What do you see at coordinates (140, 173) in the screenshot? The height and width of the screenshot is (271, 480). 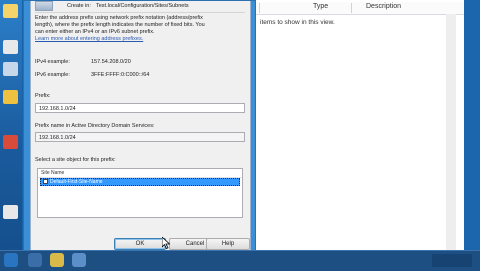 I see `site-list-header: Site Name` at bounding box center [140, 173].